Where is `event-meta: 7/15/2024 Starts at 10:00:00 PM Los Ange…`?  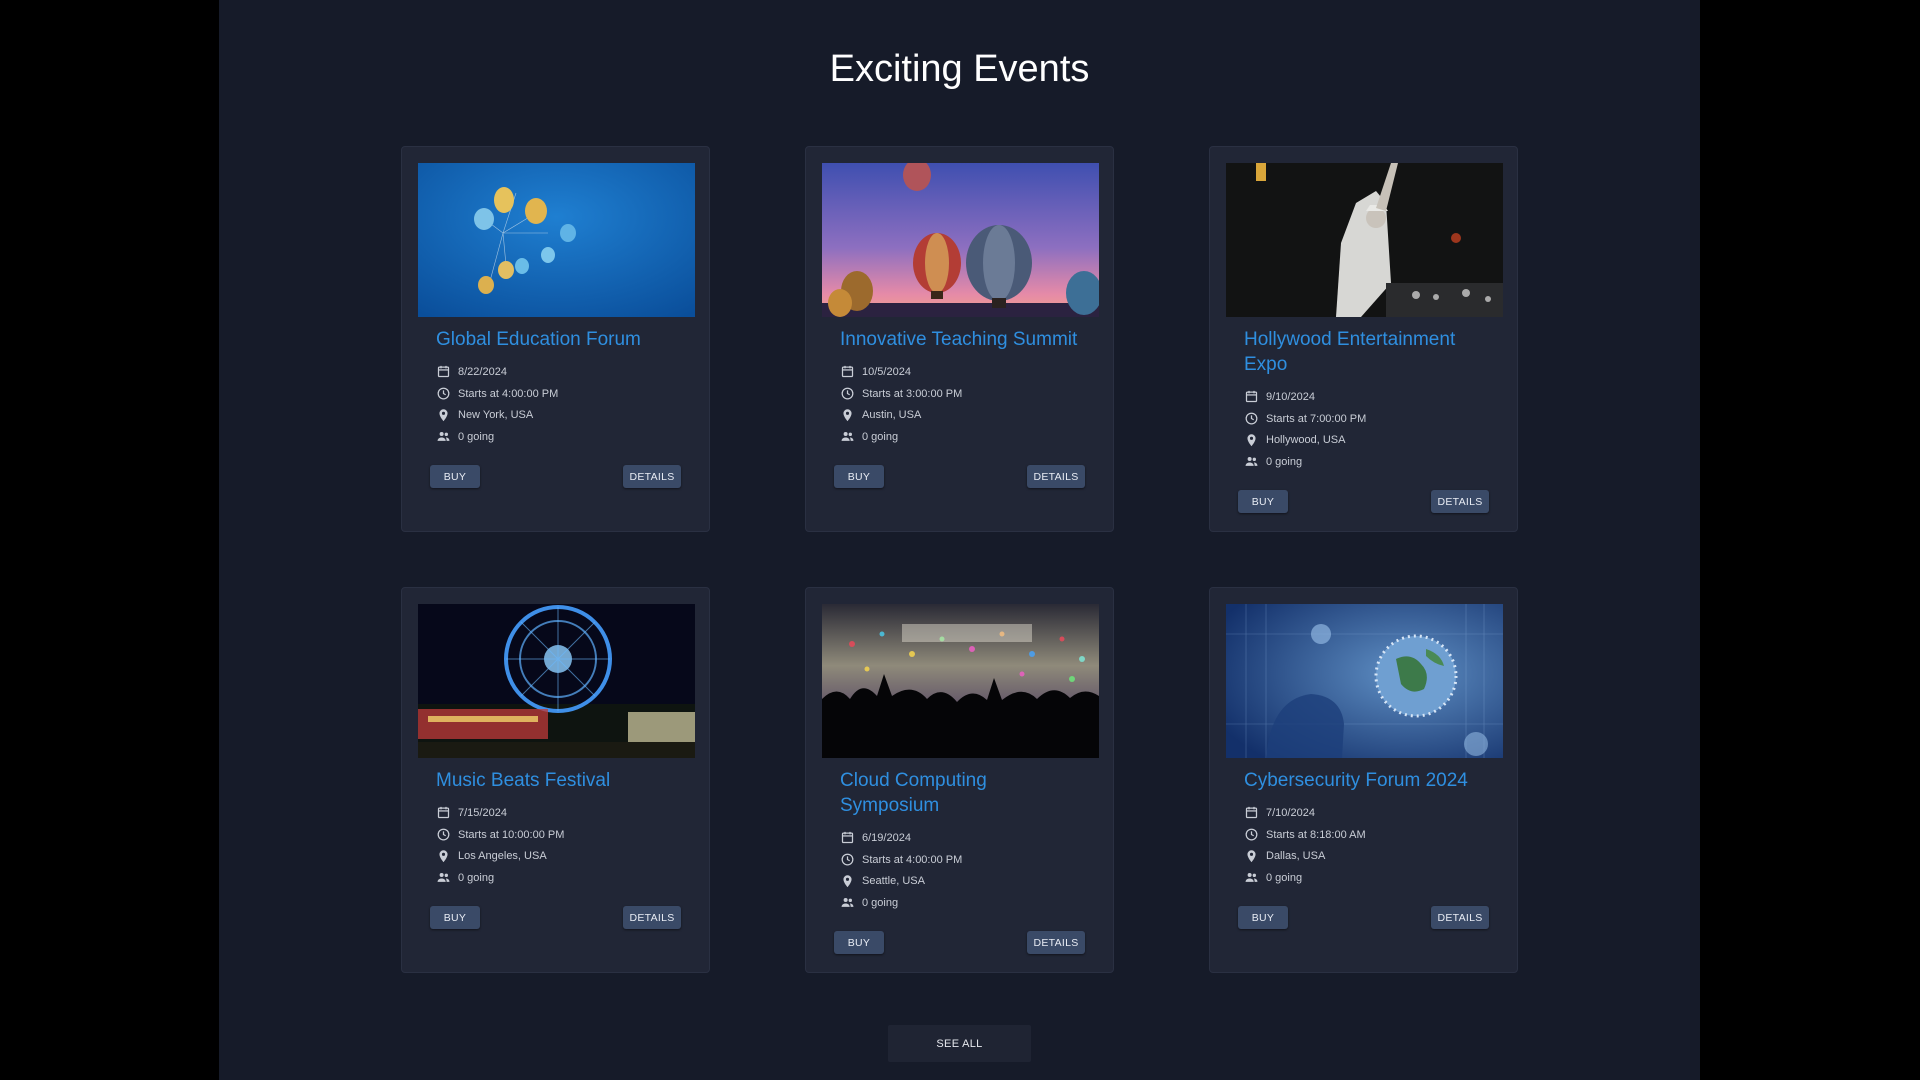 event-meta: 7/15/2024 Starts at 10:00:00 PM Los Ange… is located at coordinates (558, 845).